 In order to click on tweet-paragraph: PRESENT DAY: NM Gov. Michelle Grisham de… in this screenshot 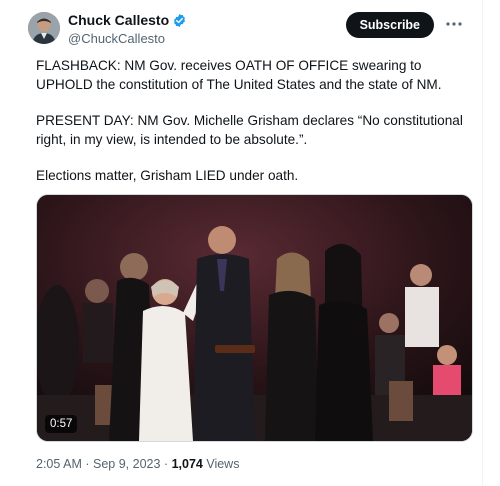, I will do `click(249, 130)`.